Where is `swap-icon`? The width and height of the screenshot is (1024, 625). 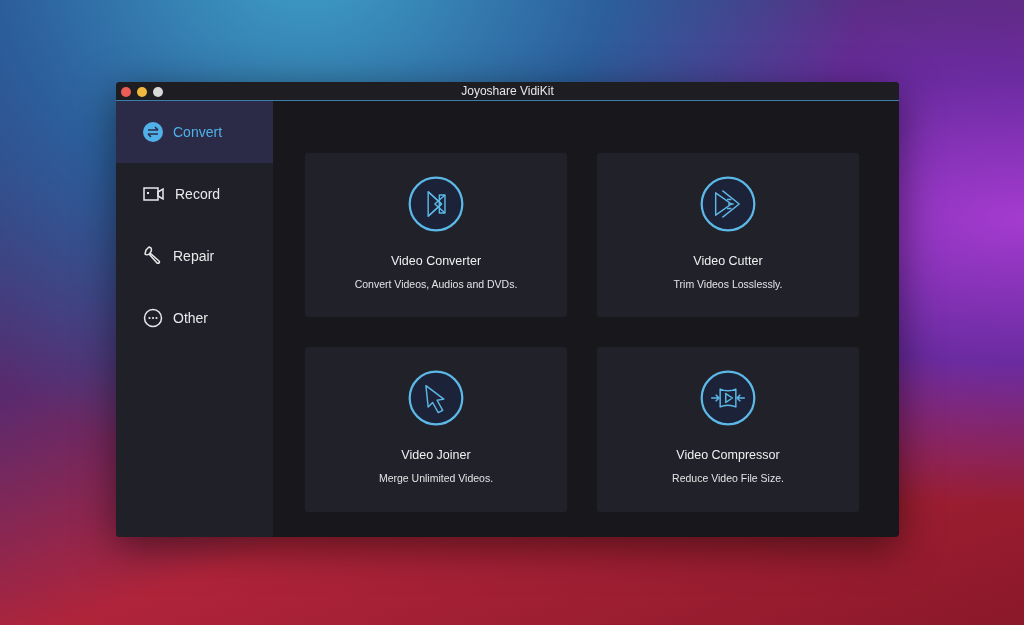 swap-icon is located at coordinates (153, 132).